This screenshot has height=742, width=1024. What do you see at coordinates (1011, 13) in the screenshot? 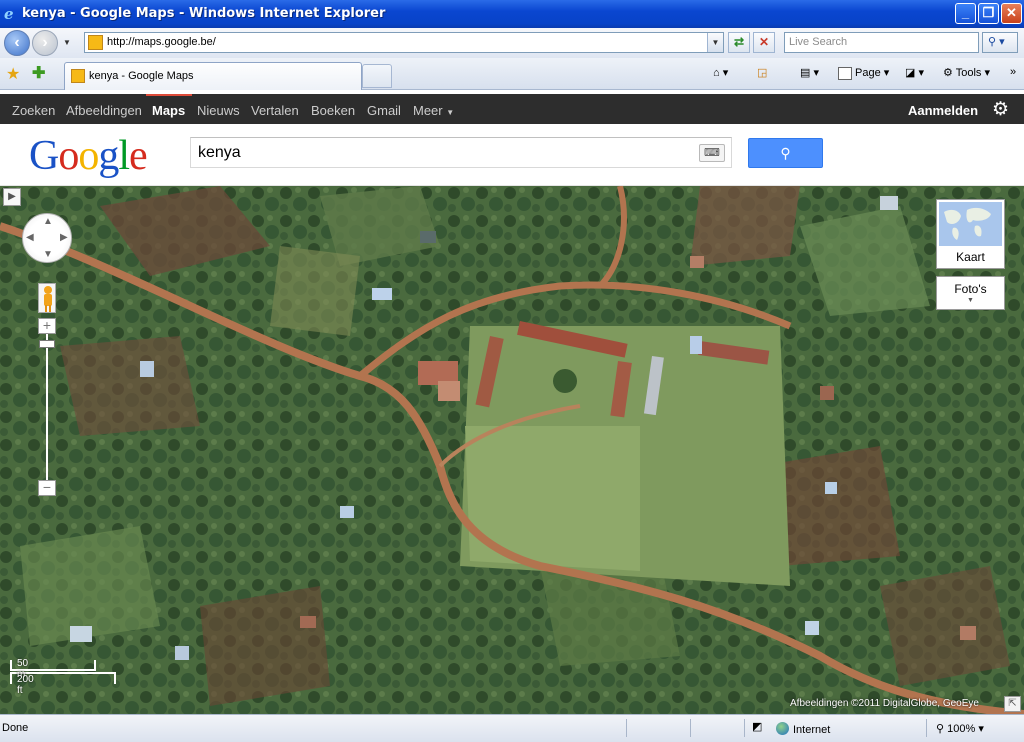
I see `close-button: ✕` at bounding box center [1011, 13].